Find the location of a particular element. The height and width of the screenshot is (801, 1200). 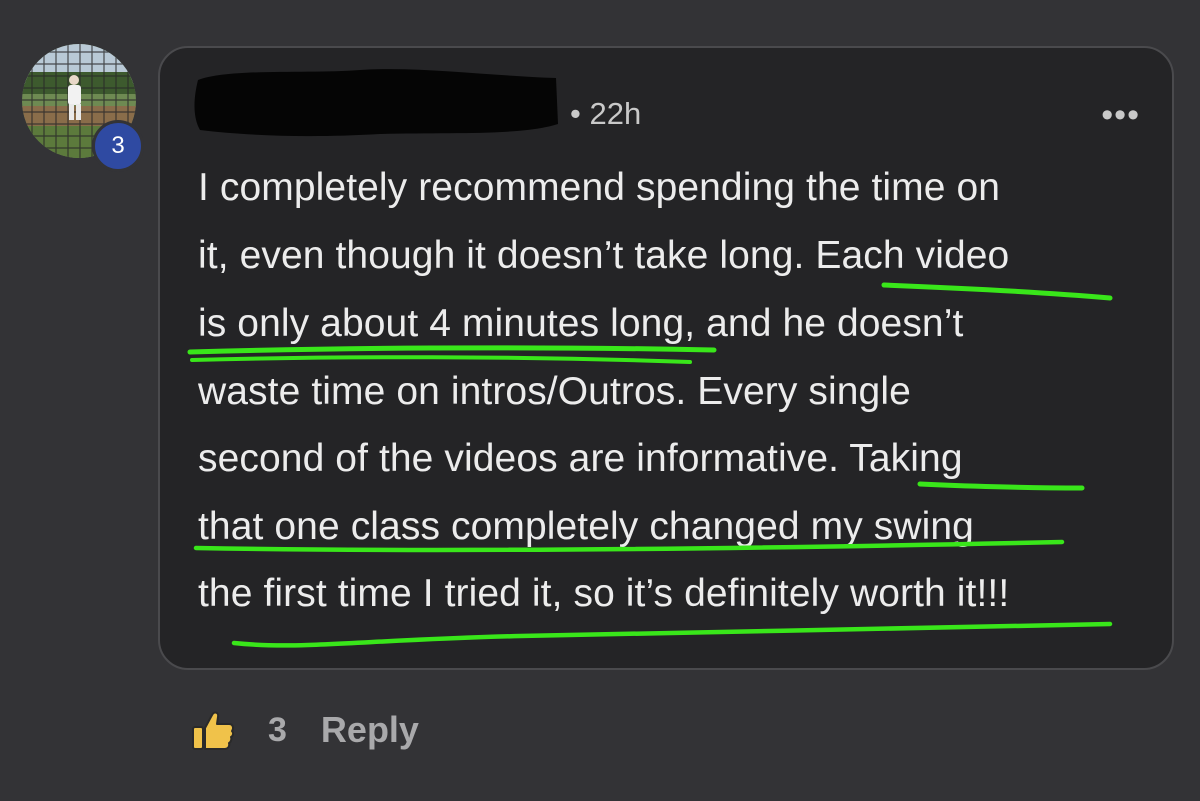

more-options-icon: ••• is located at coordinates (1120, 115).